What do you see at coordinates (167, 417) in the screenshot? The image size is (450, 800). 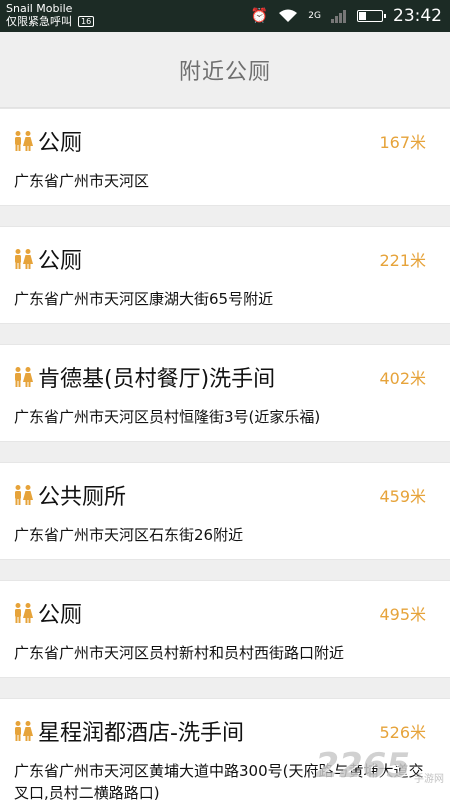 I see `toilet-address: 广东省广州市天河区员村恒隆街3号(近家乐福)` at bounding box center [167, 417].